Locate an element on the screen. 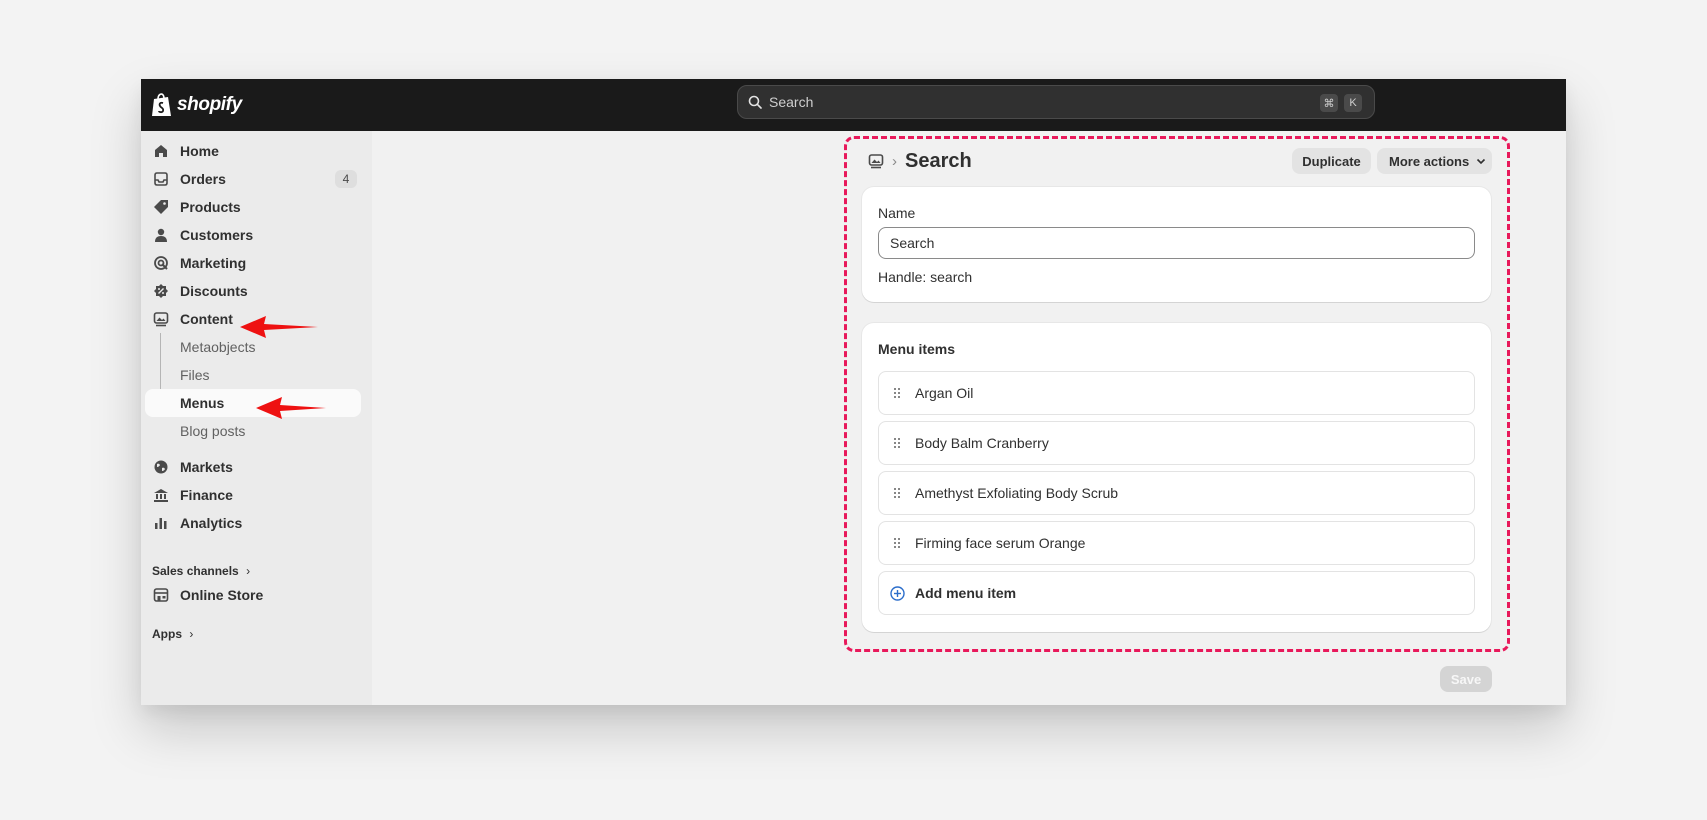 This screenshot has height=820, width=1707. sidebar-item-label: Orders is located at coordinates (203, 179).